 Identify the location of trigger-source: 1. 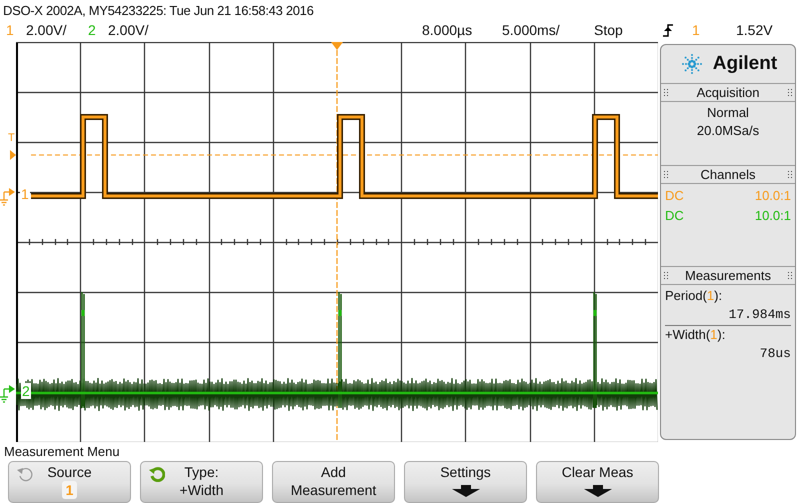
(696, 30).